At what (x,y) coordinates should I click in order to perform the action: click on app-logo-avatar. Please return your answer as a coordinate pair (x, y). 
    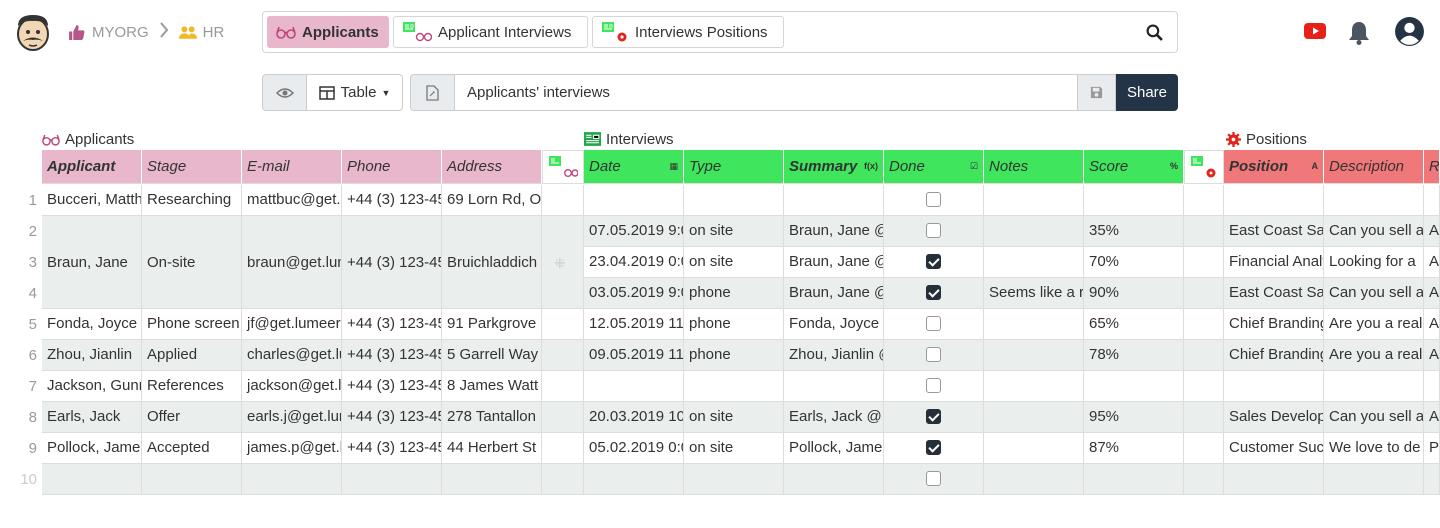
    Looking at the image, I should click on (33, 32).